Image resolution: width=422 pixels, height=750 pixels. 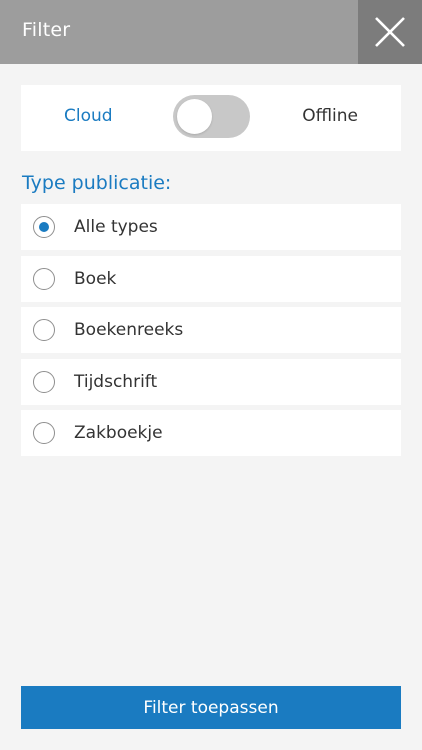 I want to click on apply-filter-button: Filter toepassen, so click(x=211, y=707).